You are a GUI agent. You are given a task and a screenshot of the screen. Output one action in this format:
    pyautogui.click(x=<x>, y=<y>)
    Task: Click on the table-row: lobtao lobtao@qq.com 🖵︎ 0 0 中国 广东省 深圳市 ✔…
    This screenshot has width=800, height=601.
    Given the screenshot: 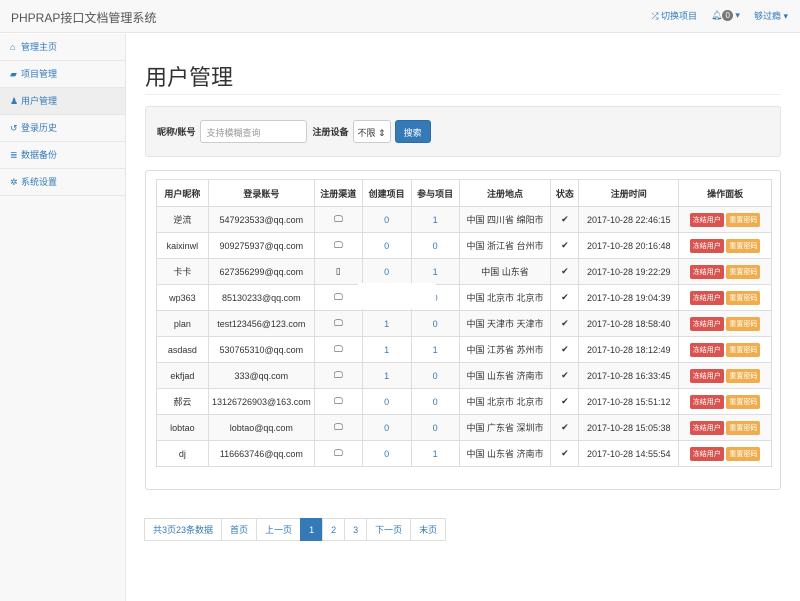 What is the action you would take?
    pyautogui.click(x=464, y=427)
    